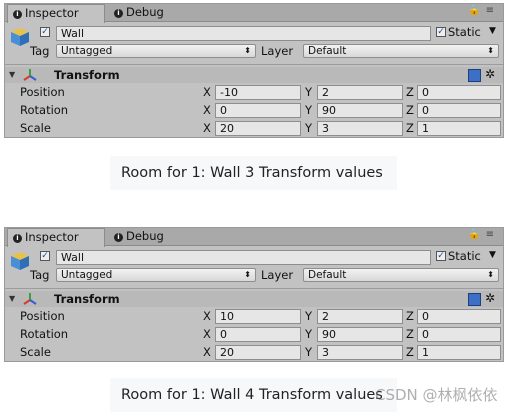 The height and width of the screenshot is (415, 505). What do you see at coordinates (436, 395) in the screenshot?
I see `watermark: CSDN @林枫依依` at bounding box center [436, 395].